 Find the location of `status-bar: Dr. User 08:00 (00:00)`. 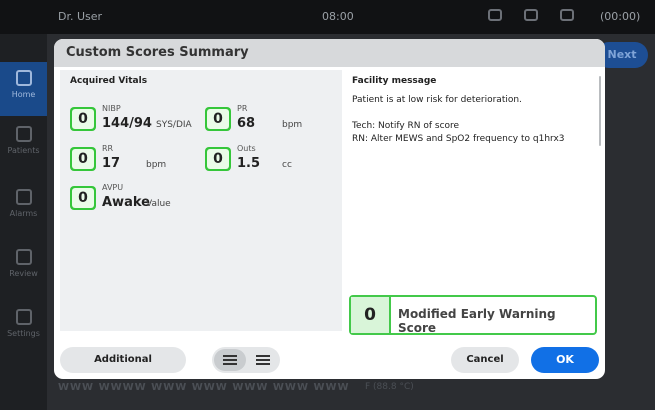

status-bar: Dr. User 08:00 (00:00) is located at coordinates (327, 17).